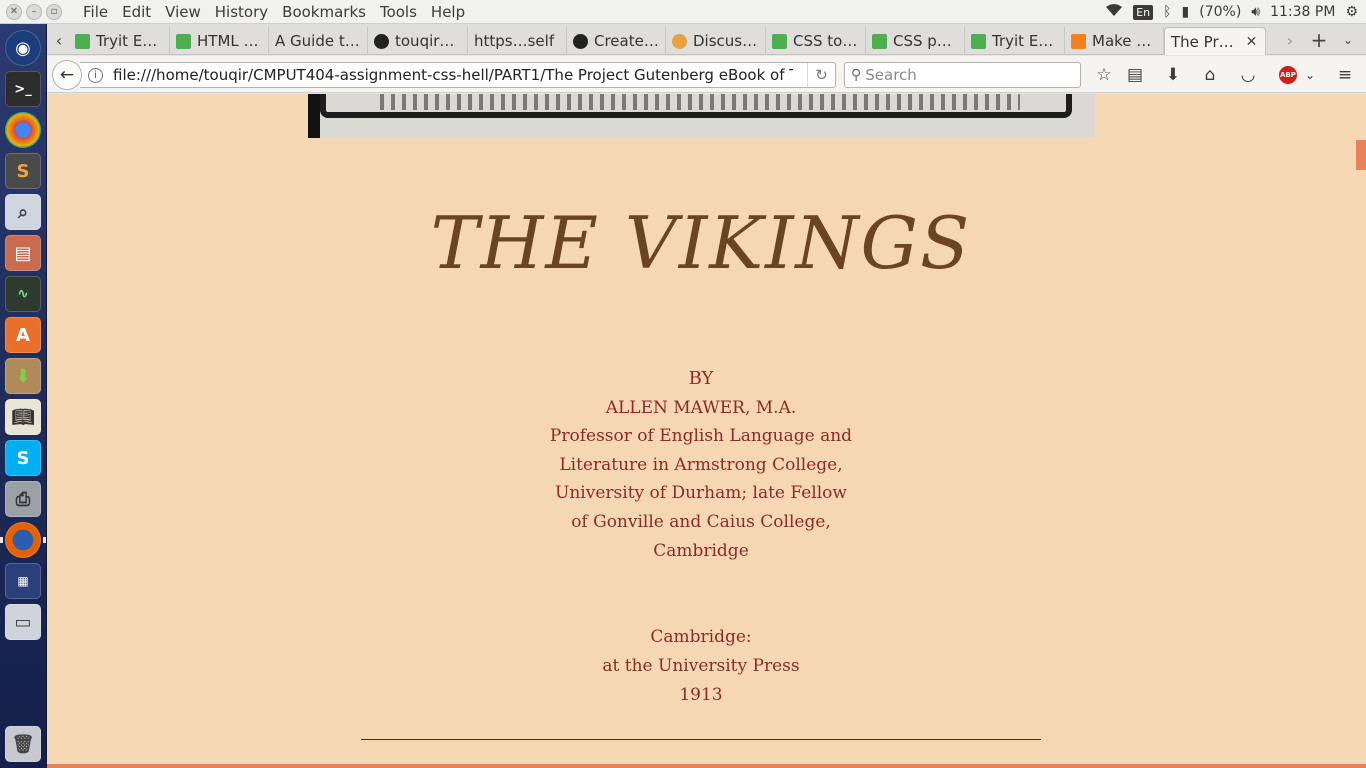 The width and height of the screenshot is (1366, 768). Describe the element at coordinates (1210, 75) in the screenshot. I see `home-icon: ⌂` at that location.